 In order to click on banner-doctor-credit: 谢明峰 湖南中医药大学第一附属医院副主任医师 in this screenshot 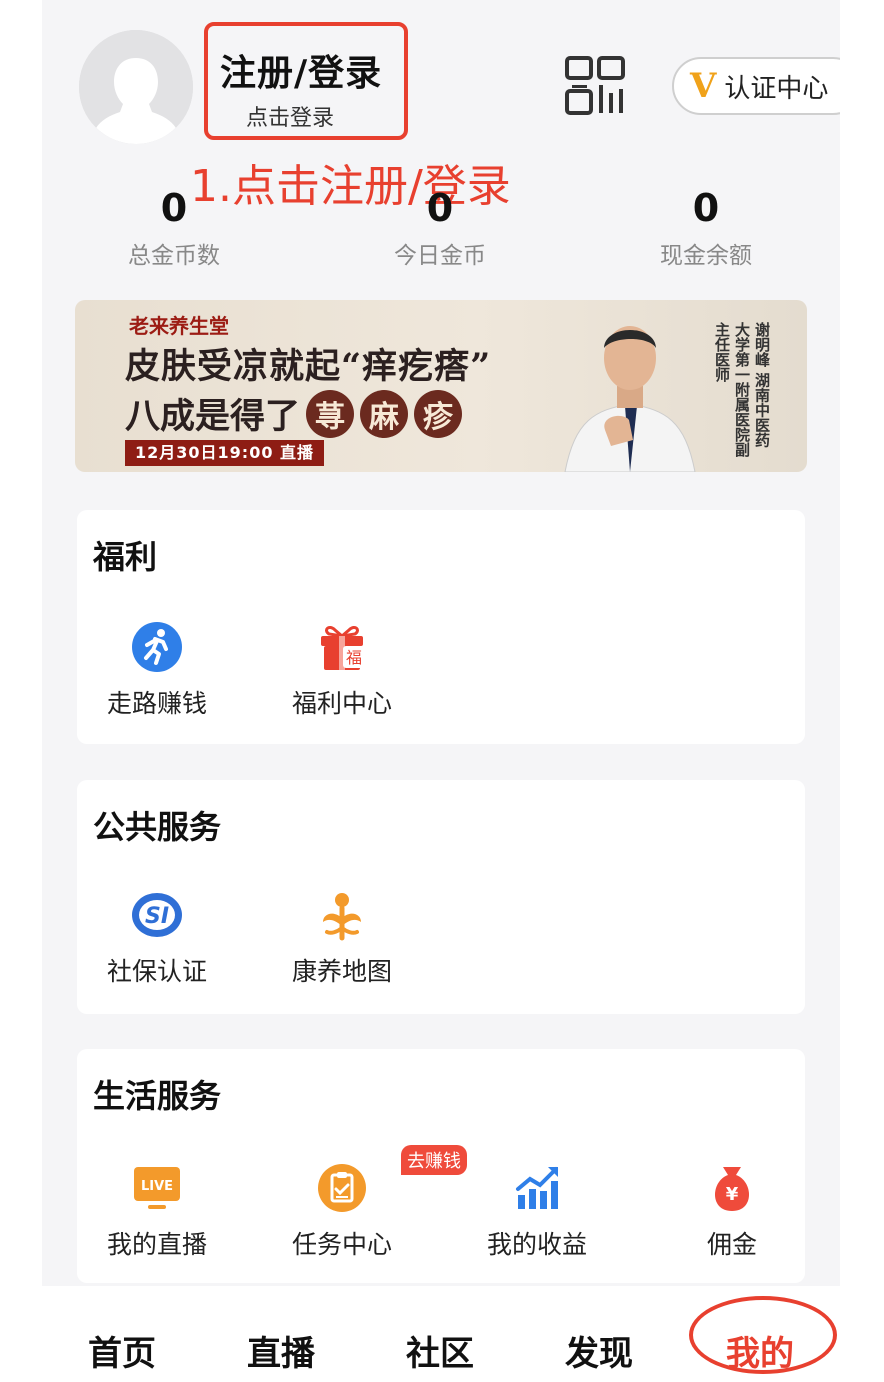, I will do `click(742, 389)`.